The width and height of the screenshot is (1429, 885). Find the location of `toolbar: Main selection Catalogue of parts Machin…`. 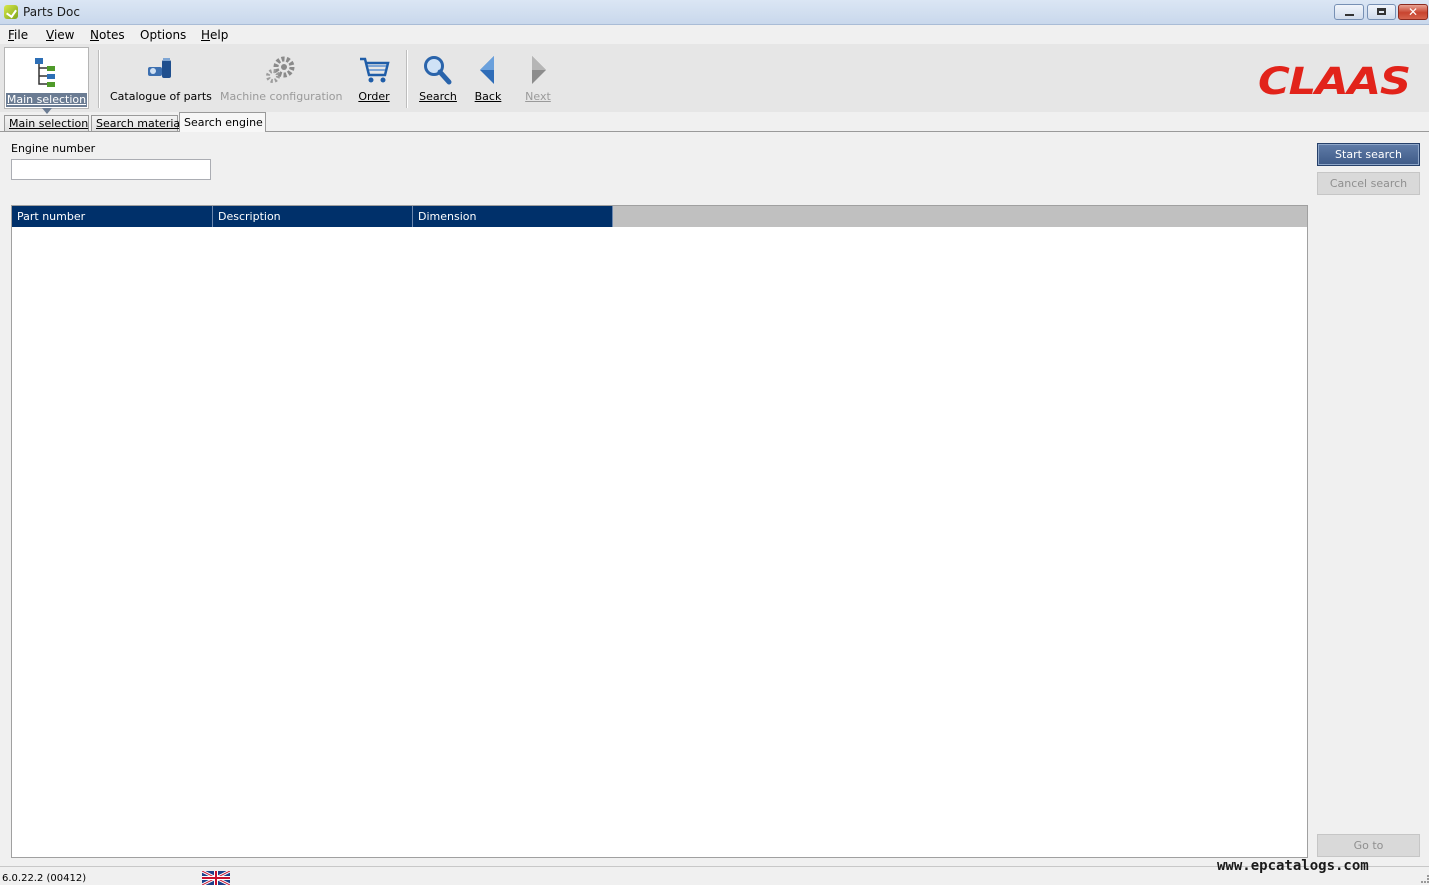

toolbar: Main selection Catalogue of parts Machin… is located at coordinates (714, 79).